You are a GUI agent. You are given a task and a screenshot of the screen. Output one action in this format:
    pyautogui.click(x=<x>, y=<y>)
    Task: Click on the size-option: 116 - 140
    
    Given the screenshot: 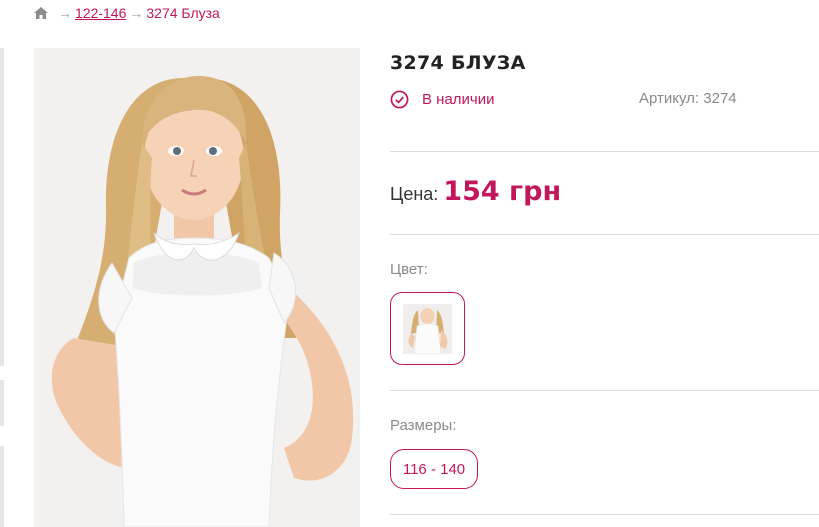 What is the action you would take?
    pyautogui.click(x=434, y=469)
    